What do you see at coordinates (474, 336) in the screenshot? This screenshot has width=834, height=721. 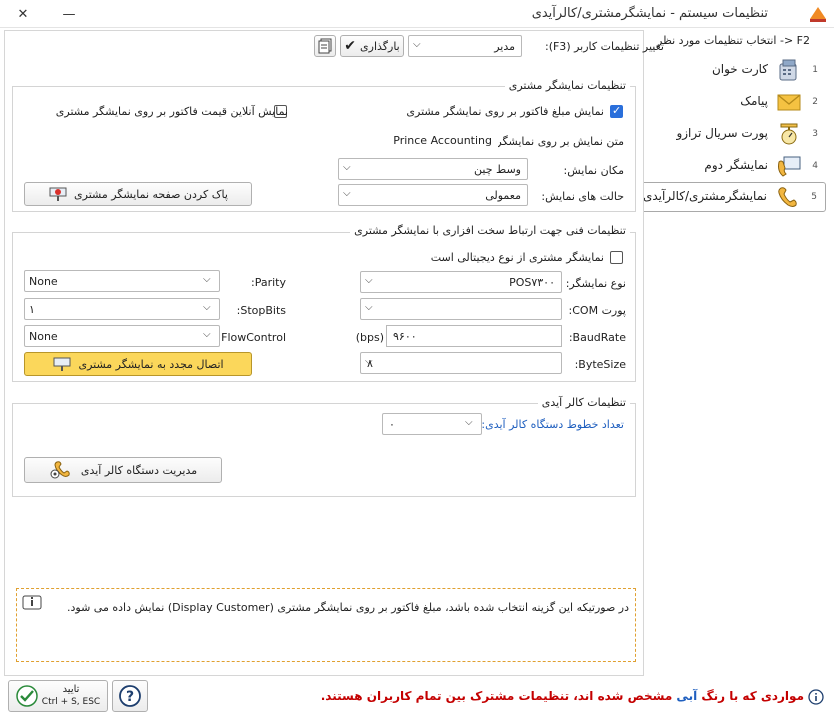 I see `baudrate-input: ۹۶۰۰` at bounding box center [474, 336].